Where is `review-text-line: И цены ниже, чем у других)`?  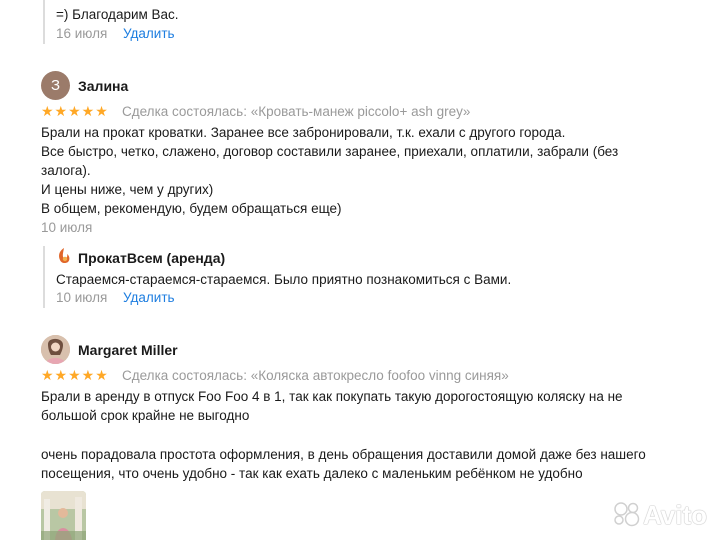 review-text-line: И цены ниже, чем у других) is located at coordinates (127, 189).